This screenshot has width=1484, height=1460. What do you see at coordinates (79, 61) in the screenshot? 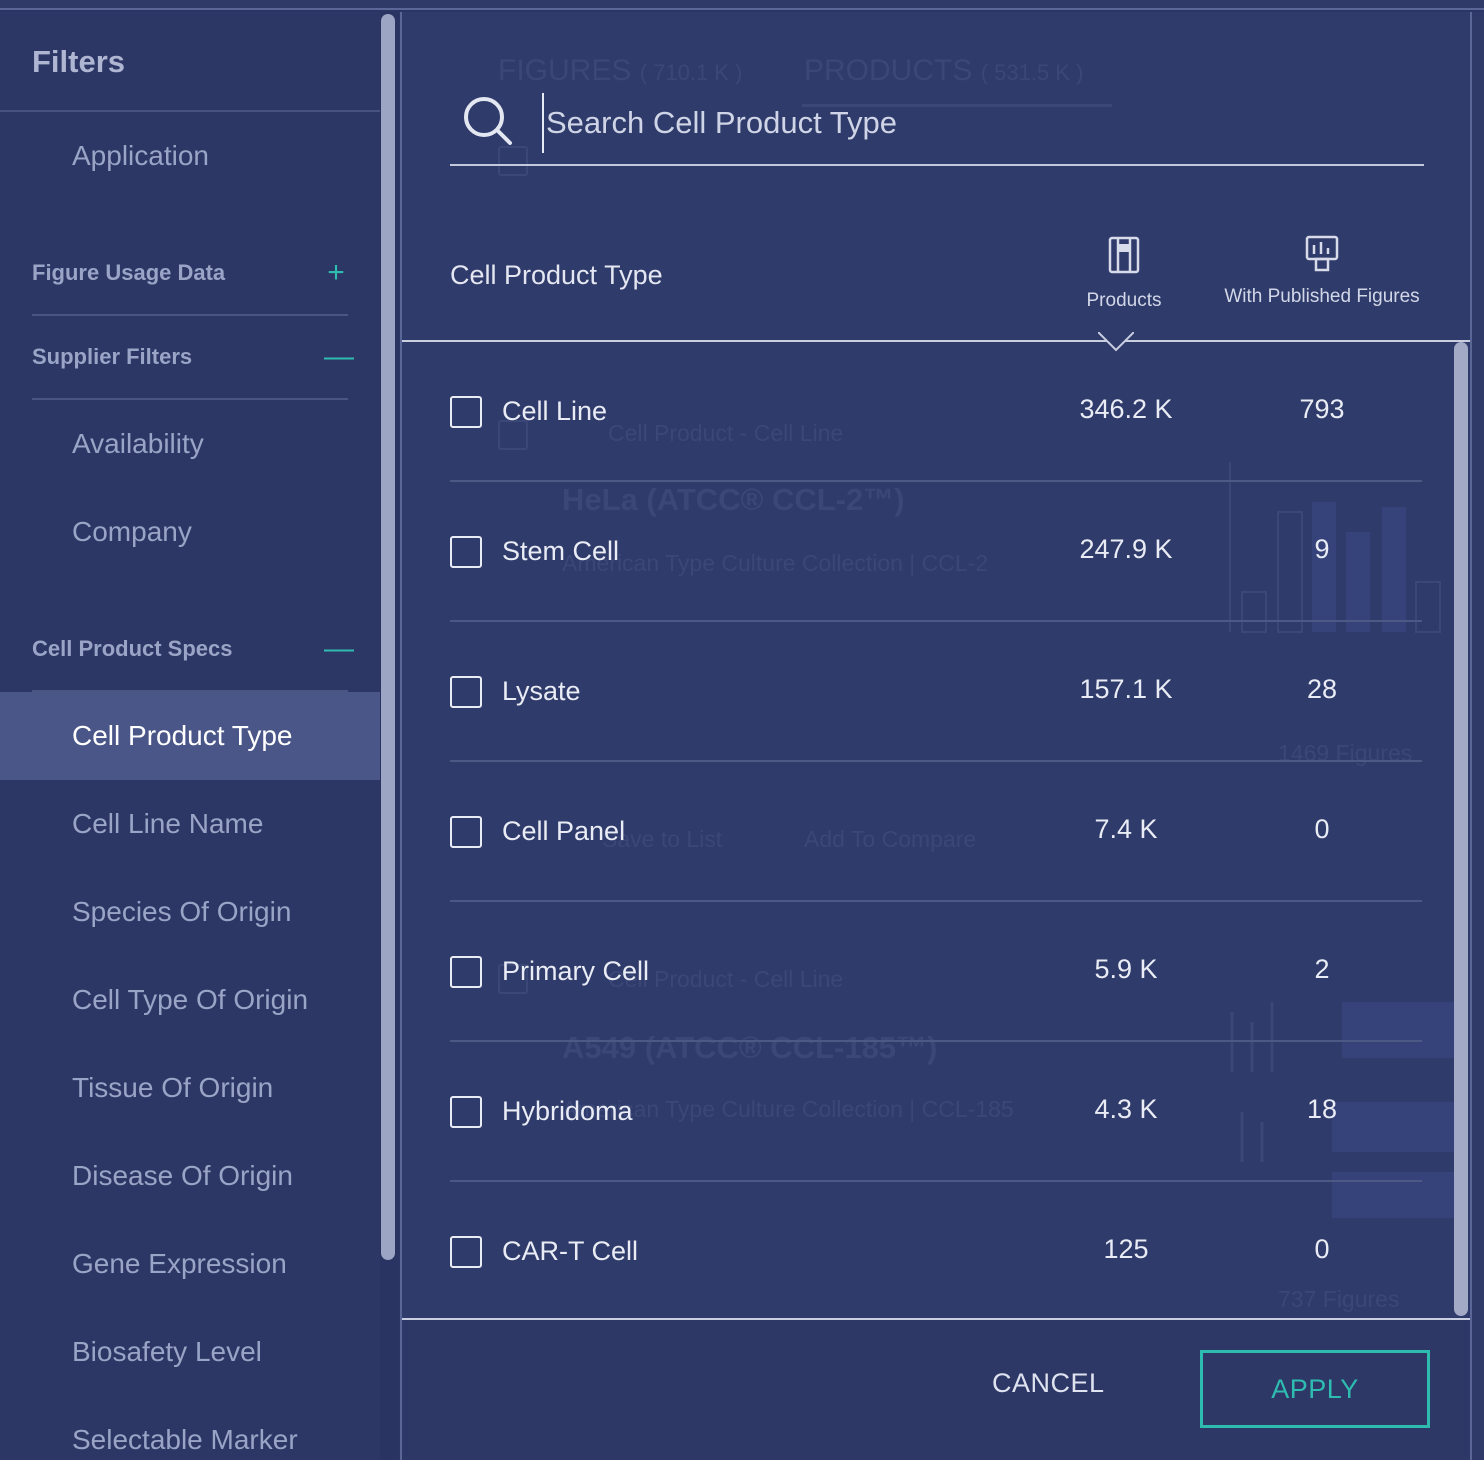
I see `sidebar-title: Filters` at bounding box center [79, 61].